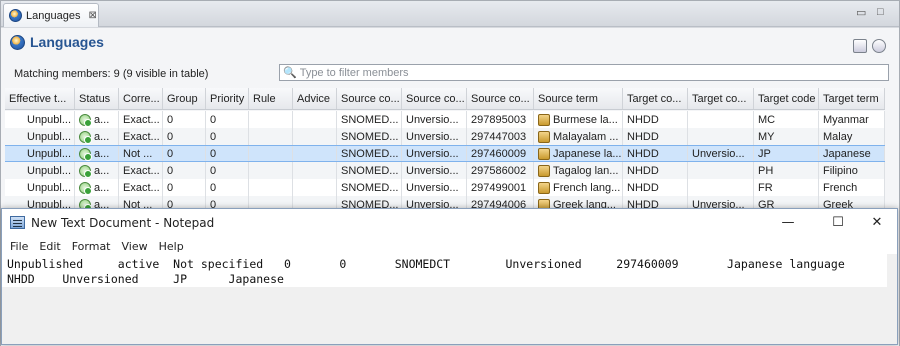 This screenshot has width=900, height=346. What do you see at coordinates (227, 98) in the screenshot?
I see `col-priority-header: Priority` at bounding box center [227, 98].